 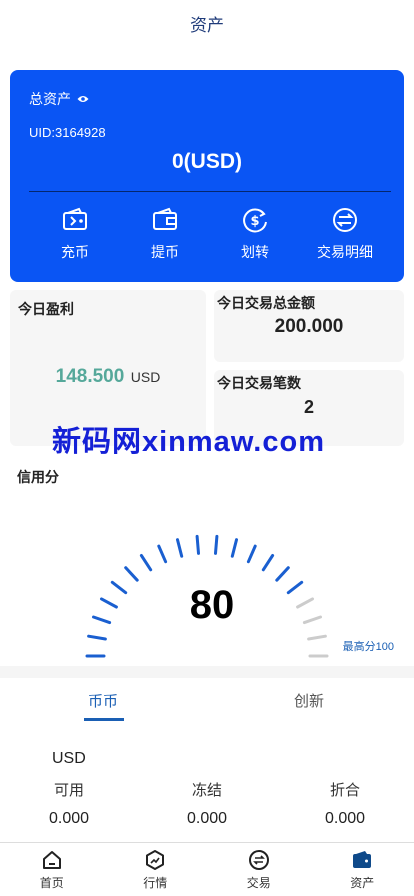 I want to click on deposit-label: 充币, so click(x=75, y=252).